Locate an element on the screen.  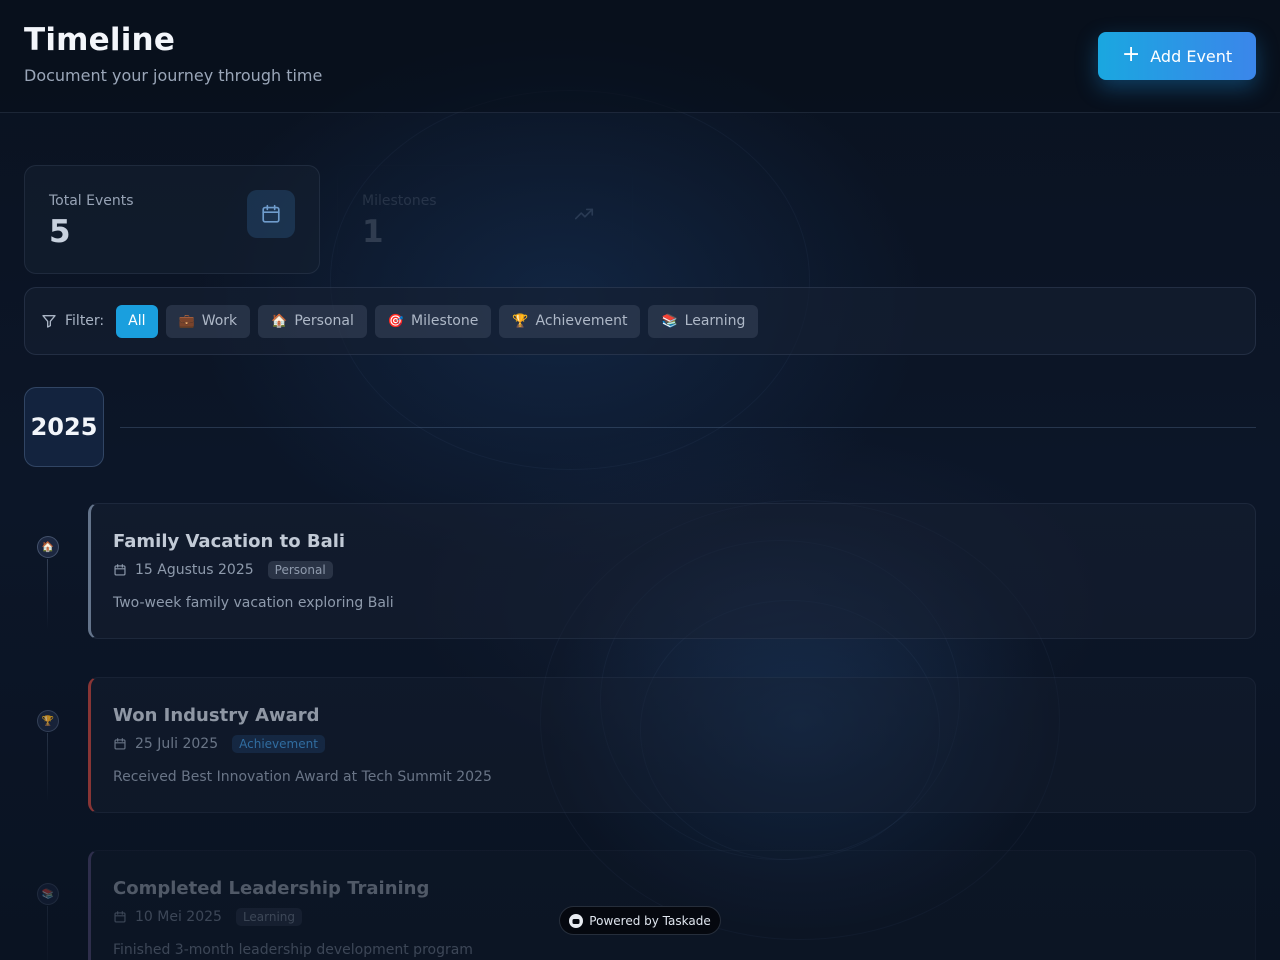
event-meta: 10 Mei 2025 Learning is located at coordinates (208, 917).